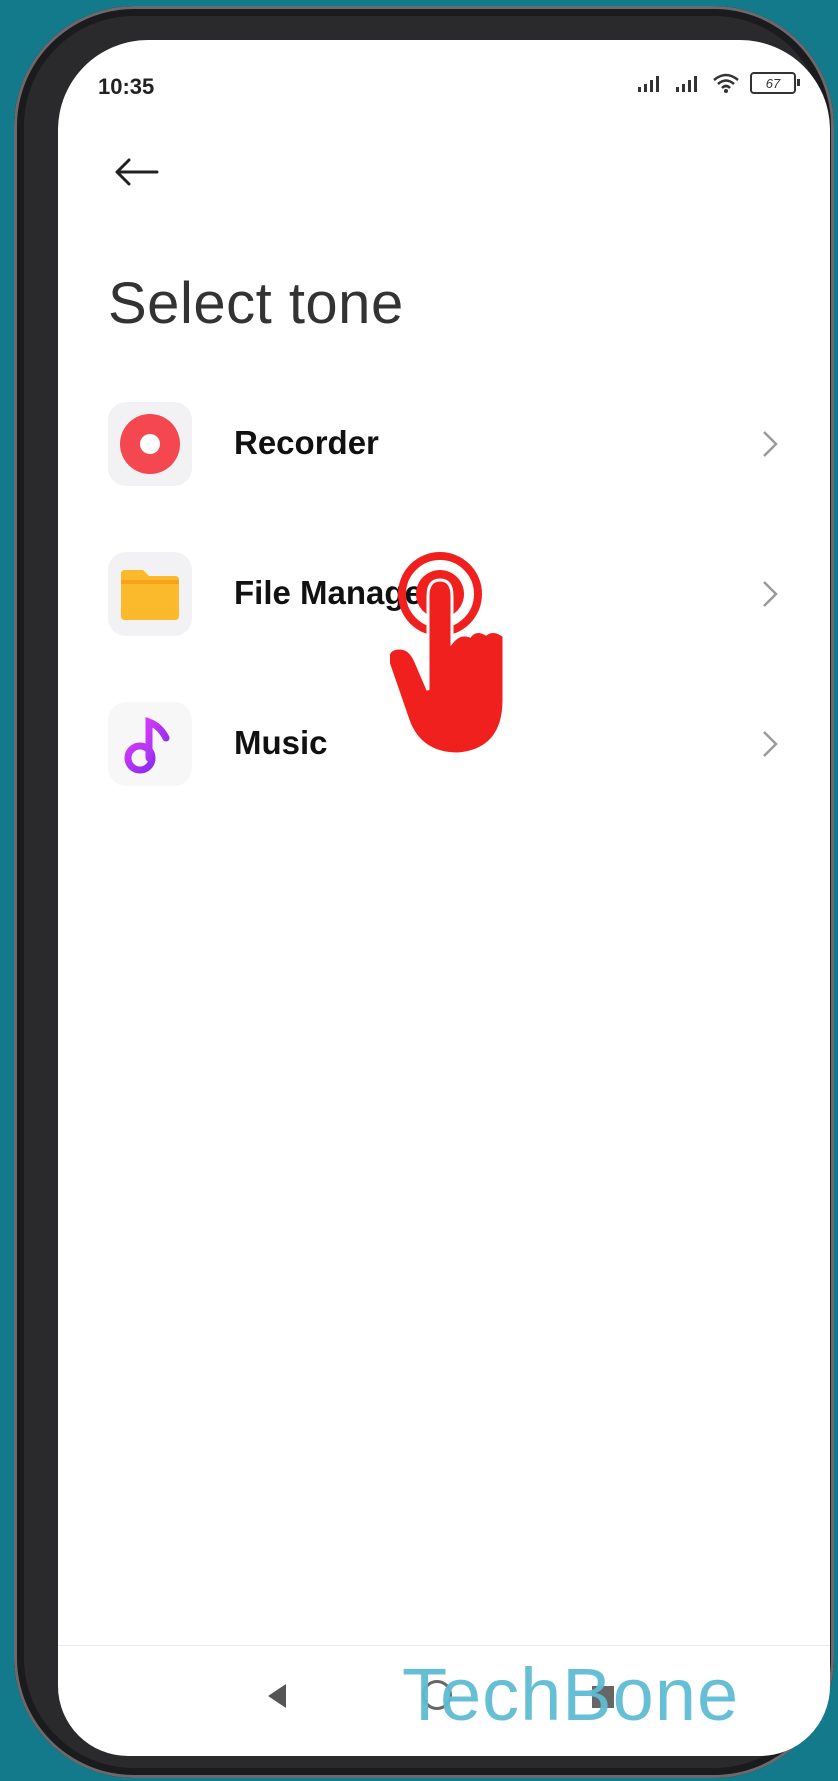  I want to click on status-icons: 67, so click(718, 83).